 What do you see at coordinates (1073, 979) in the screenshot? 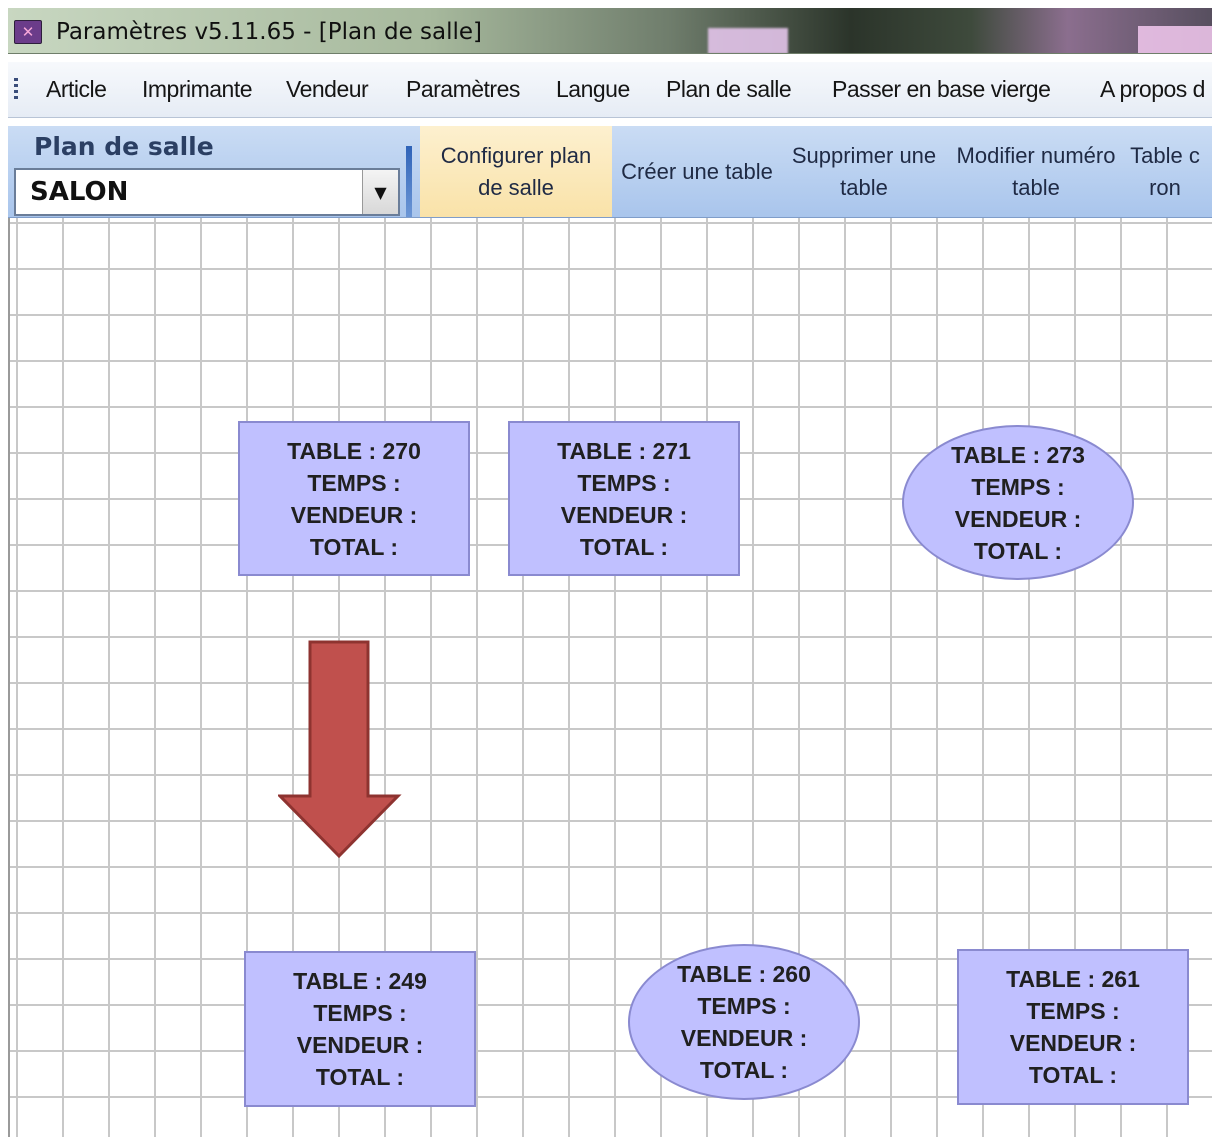
I see `table-number: TABLE : 261` at bounding box center [1073, 979].